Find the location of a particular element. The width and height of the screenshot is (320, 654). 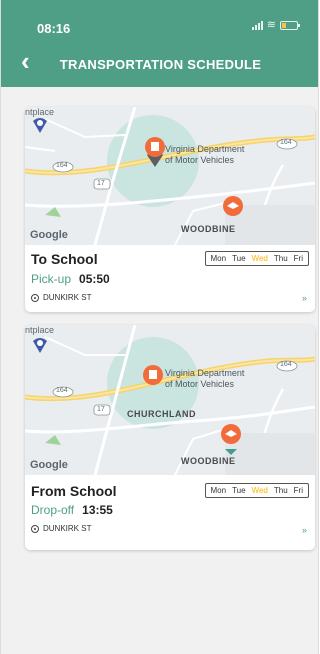

time-row: Drop-off 13:55 is located at coordinates (72, 510).